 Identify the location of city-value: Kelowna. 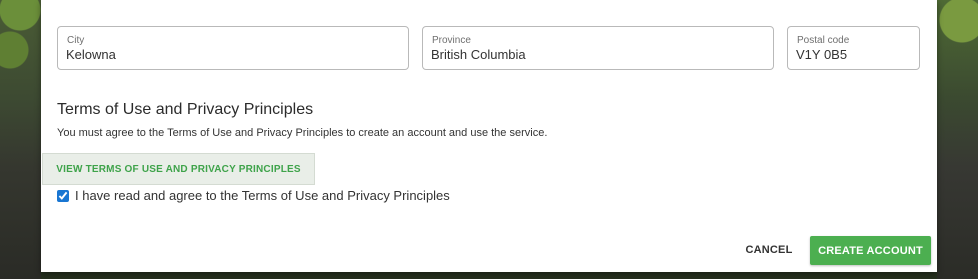
(91, 54).